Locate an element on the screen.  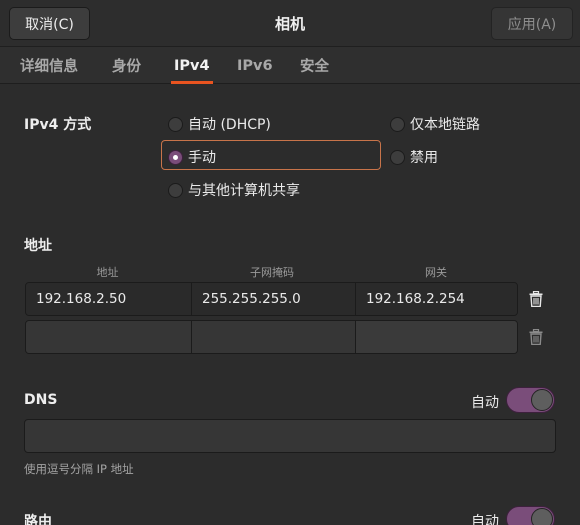
apply-button: 应用(A) is located at coordinates (532, 23).